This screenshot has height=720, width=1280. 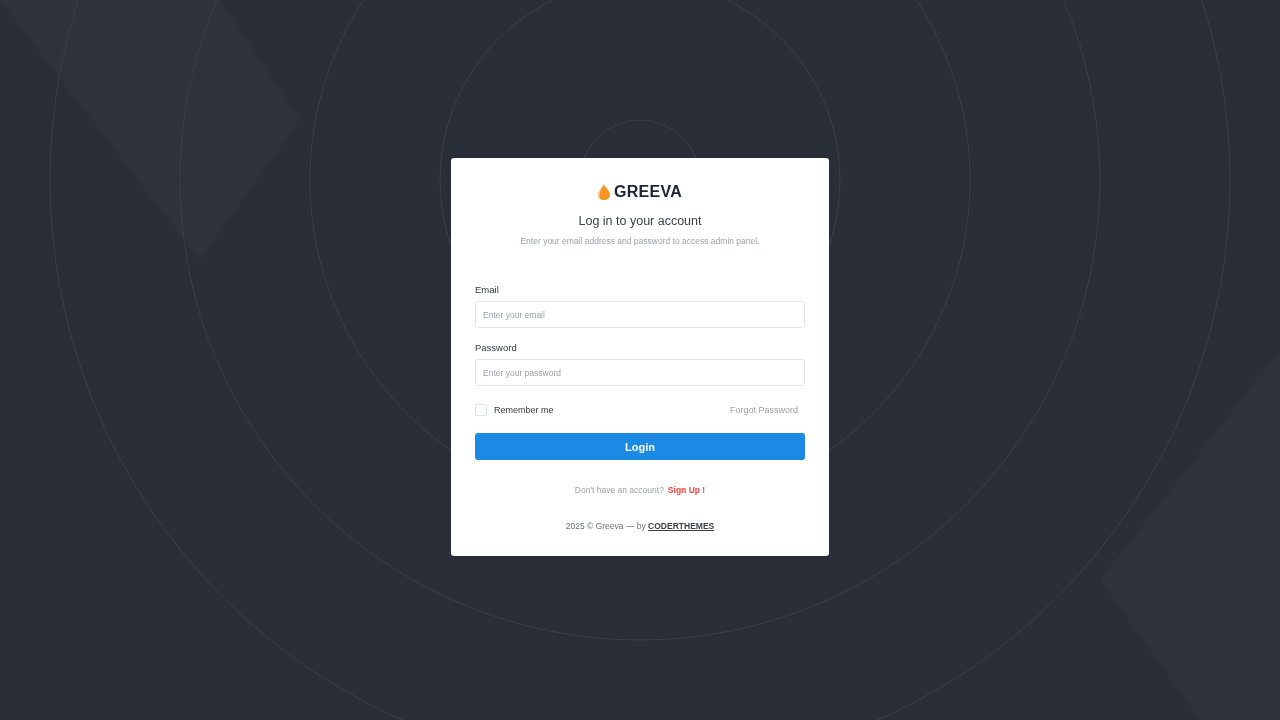 What do you see at coordinates (686, 490) in the screenshot?
I see `sign-up-link: Sign Up !` at bounding box center [686, 490].